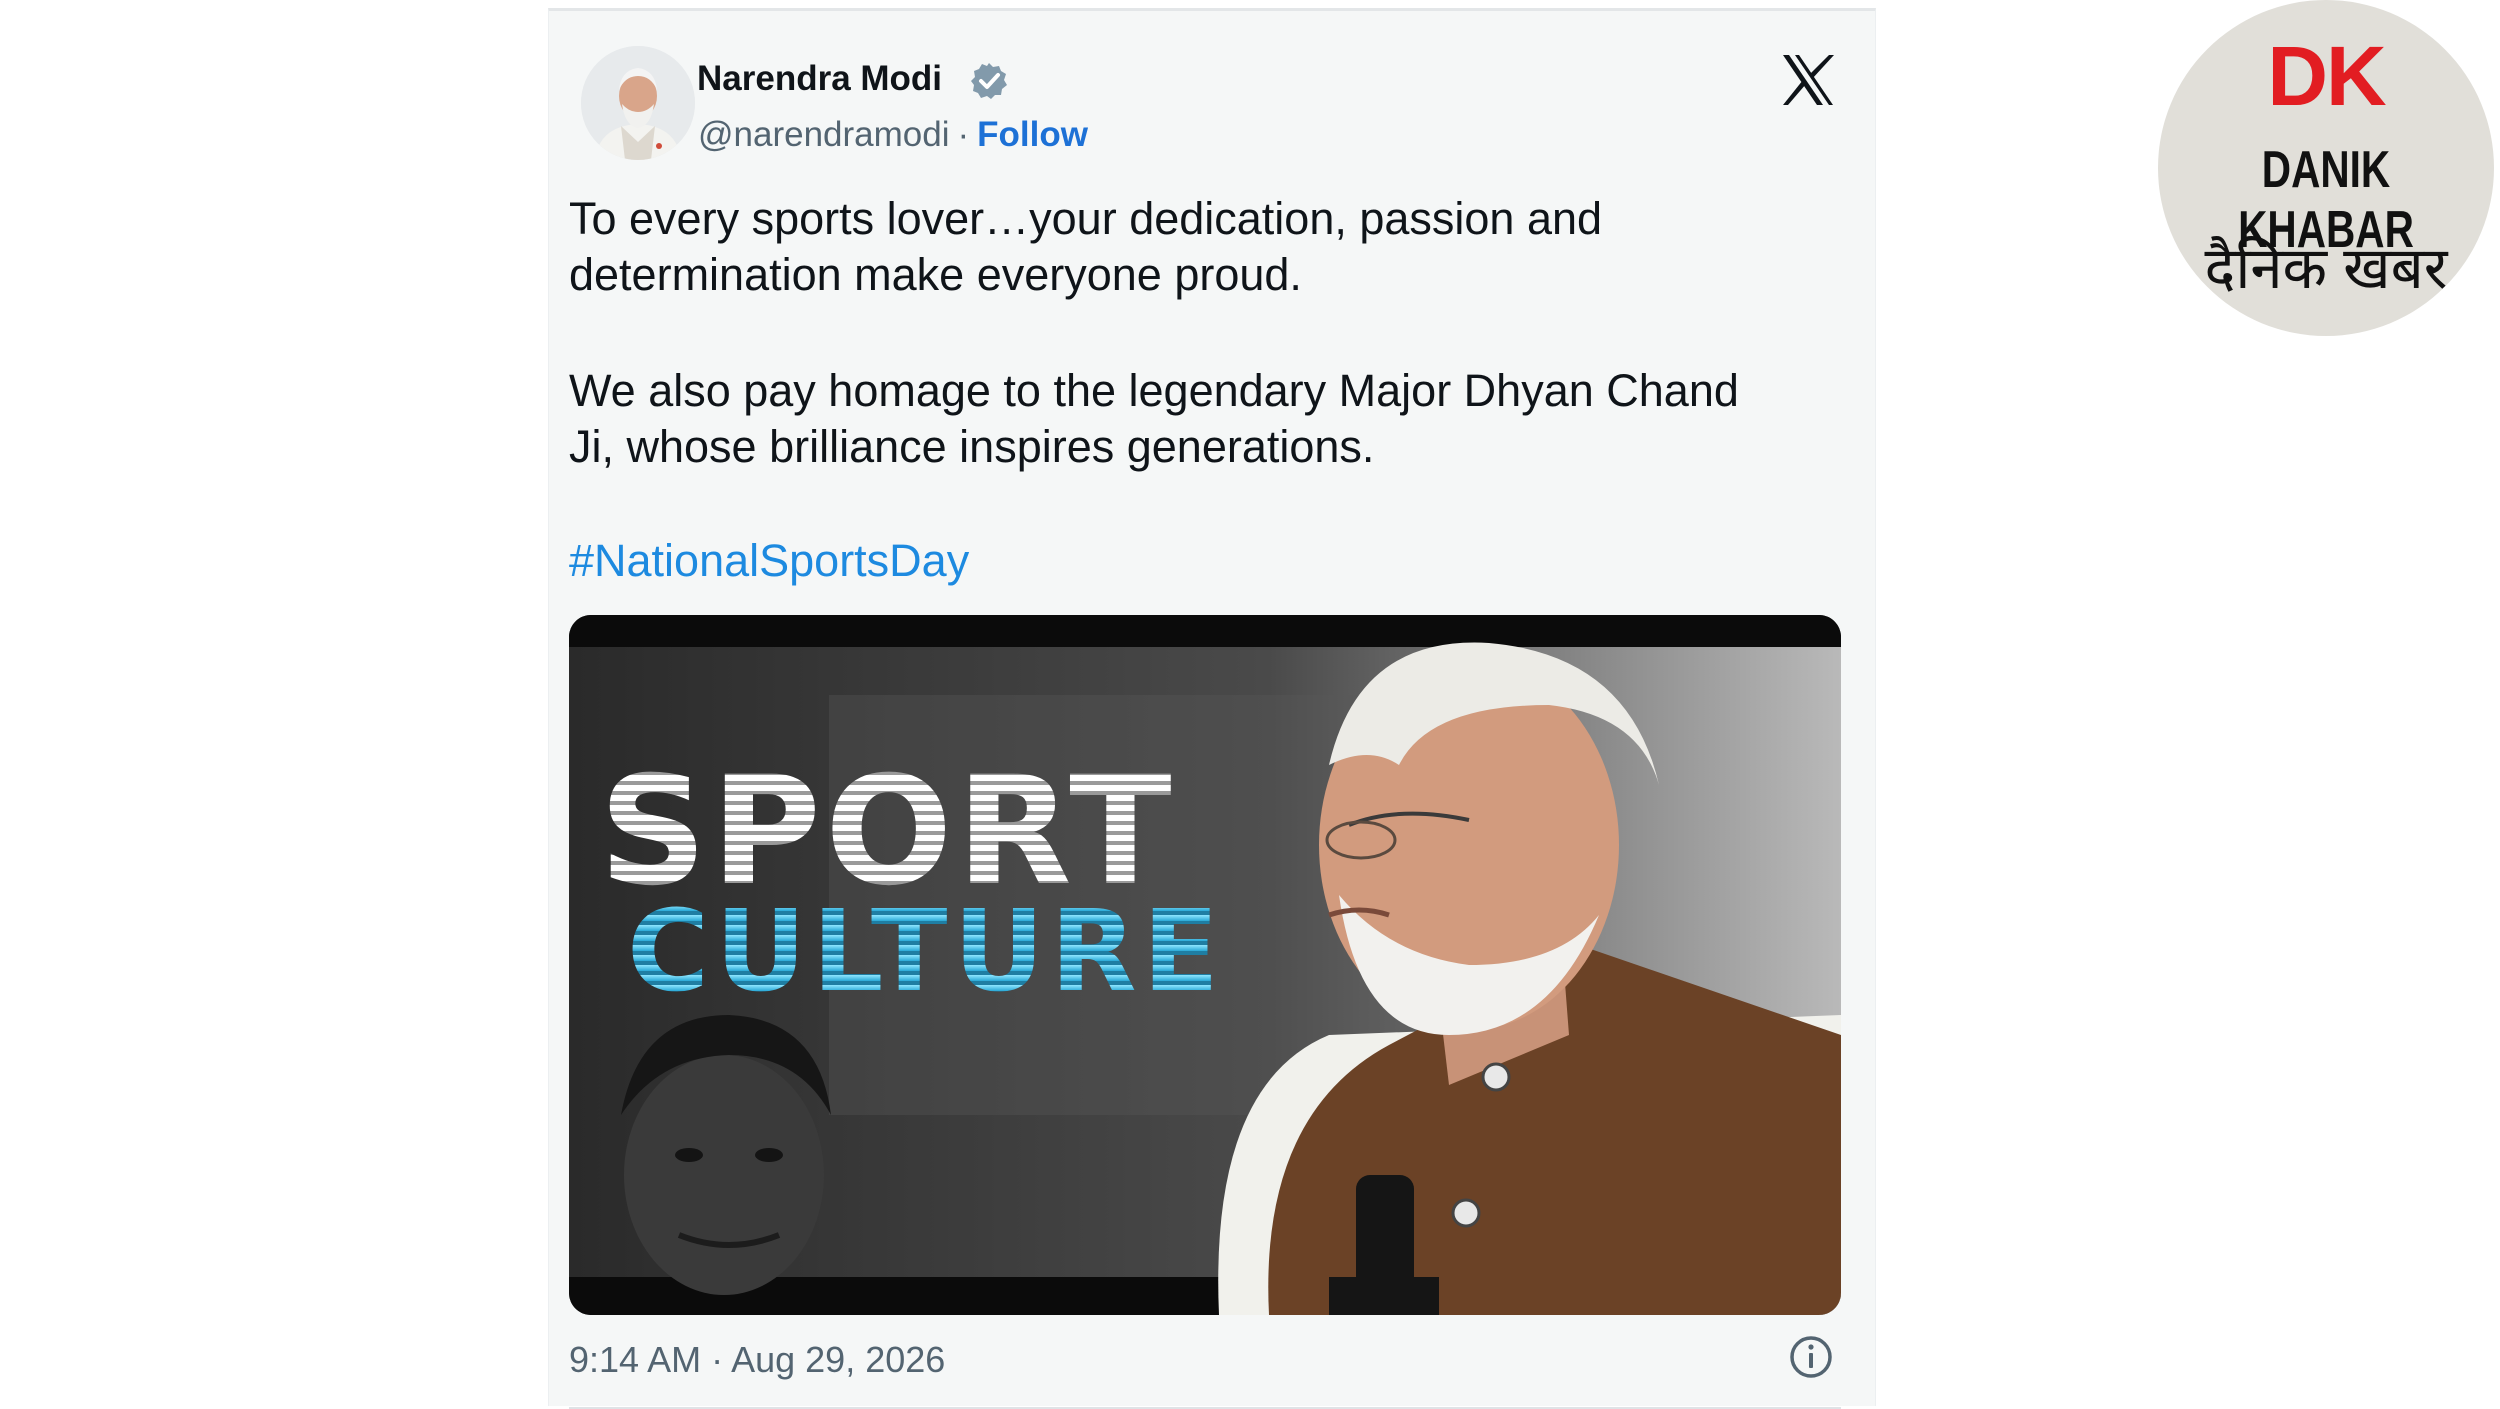 The image size is (2500, 1409). Describe the element at coordinates (2326, 76) in the screenshot. I see `watermark-logo: DK` at that location.